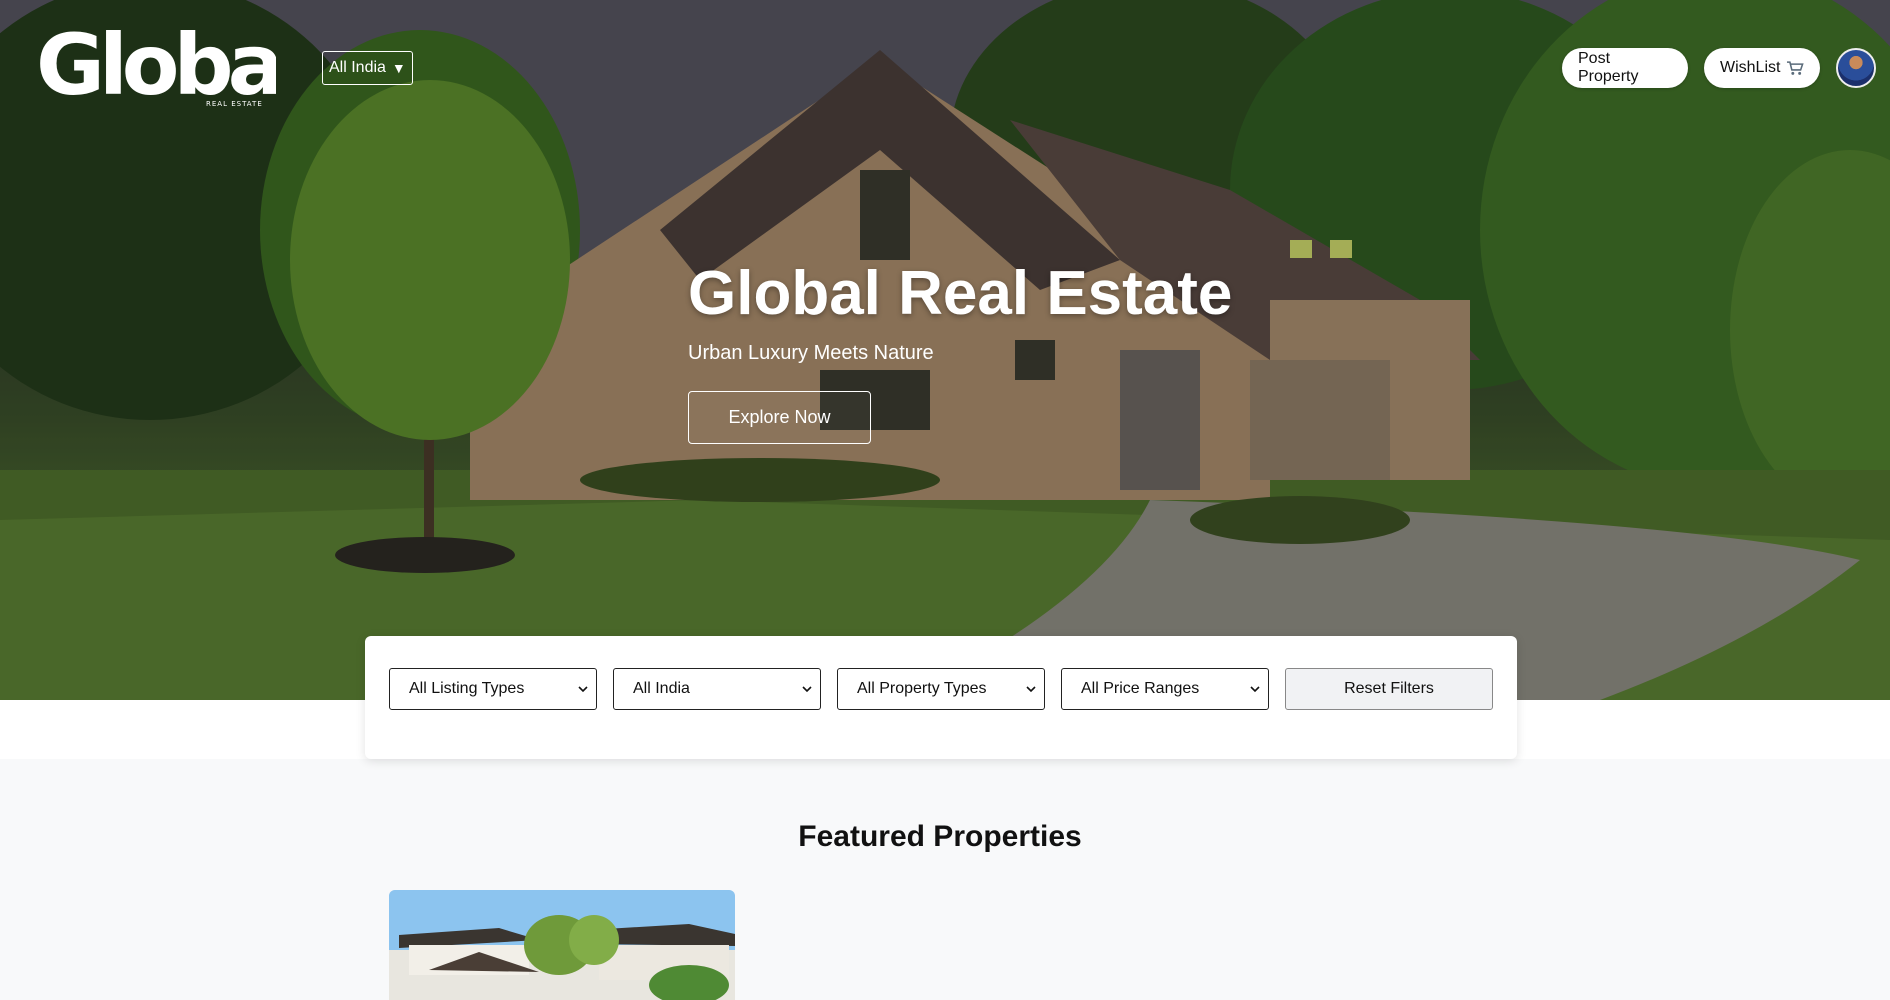 The width and height of the screenshot is (1890, 1000). I want to click on explore-now-label: Explore Now, so click(779, 417).